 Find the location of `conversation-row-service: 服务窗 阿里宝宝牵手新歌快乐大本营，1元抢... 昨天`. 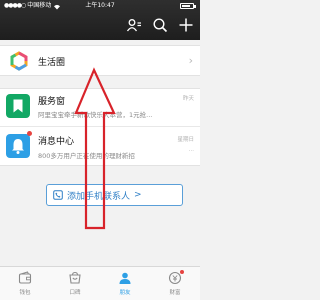

conversation-row-service: 服务窗 阿里宝宝牵手新歌快乐大本营，1元抢... 昨天 is located at coordinates (100, 107).